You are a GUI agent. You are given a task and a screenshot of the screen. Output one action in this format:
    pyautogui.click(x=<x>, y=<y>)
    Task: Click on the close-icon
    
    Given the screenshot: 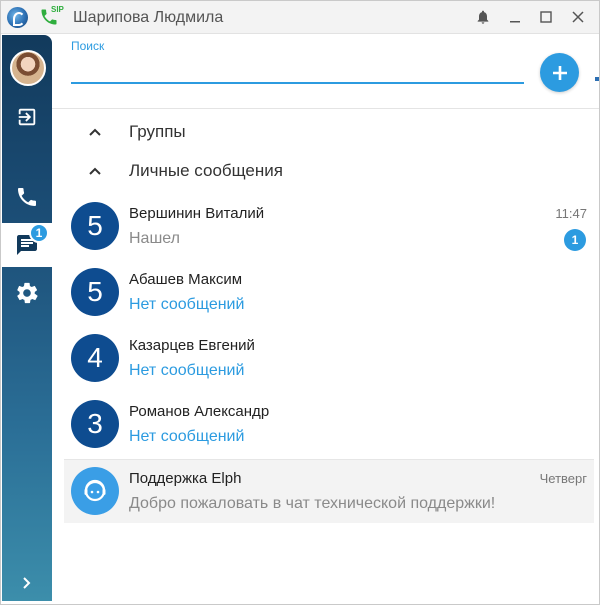 What is the action you would take?
    pyautogui.click(x=578, y=17)
    